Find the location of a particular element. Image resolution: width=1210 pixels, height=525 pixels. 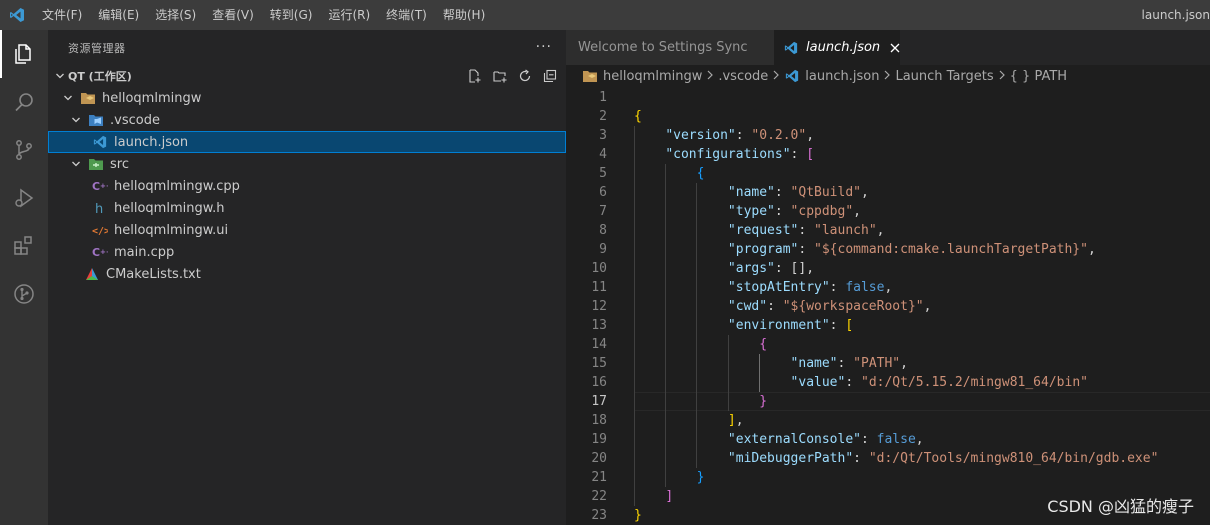

tree-item: helloqmlmingw is located at coordinates (307, 98).